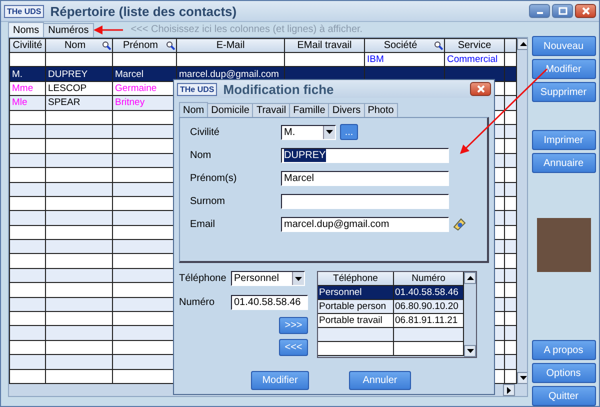 Image resolution: width=600 pixels, height=407 pixels. Describe the element at coordinates (208, 201) in the screenshot. I see `field-label: Surnom` at that location.